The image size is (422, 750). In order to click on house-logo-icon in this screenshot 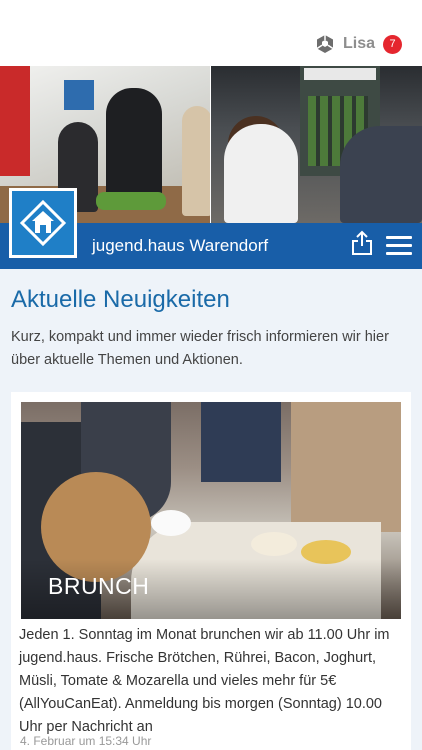, I will do `click(43, 223)`.